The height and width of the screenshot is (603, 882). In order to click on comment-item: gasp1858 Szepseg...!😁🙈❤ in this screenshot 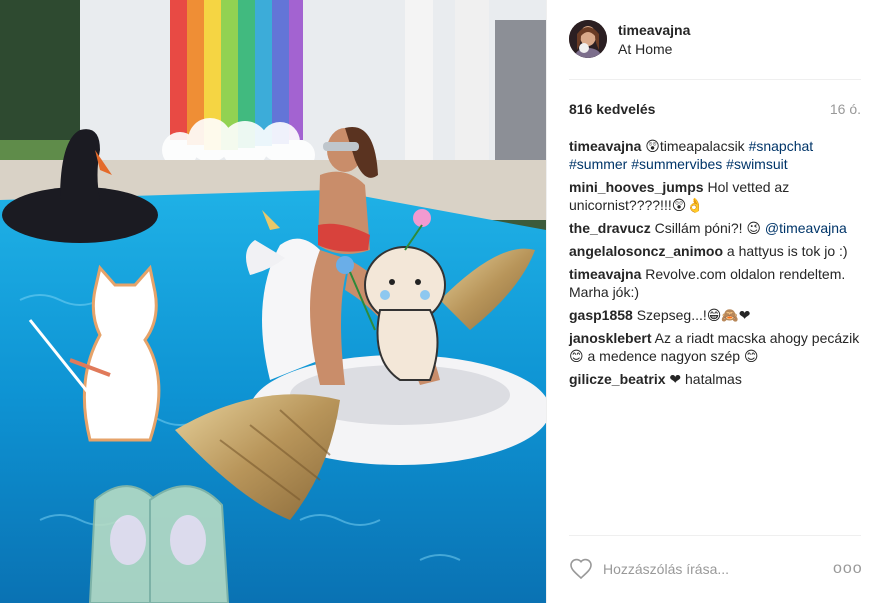, I will do `click(715, 315)`.